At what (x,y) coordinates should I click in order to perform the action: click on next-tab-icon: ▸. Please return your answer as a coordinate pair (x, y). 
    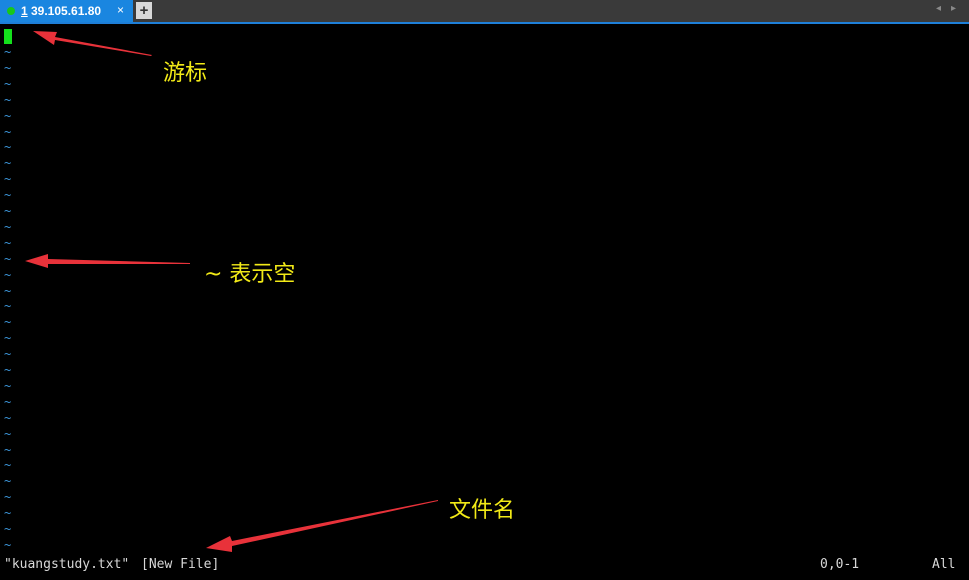
    Looking at the image, I should click on (953, 8).